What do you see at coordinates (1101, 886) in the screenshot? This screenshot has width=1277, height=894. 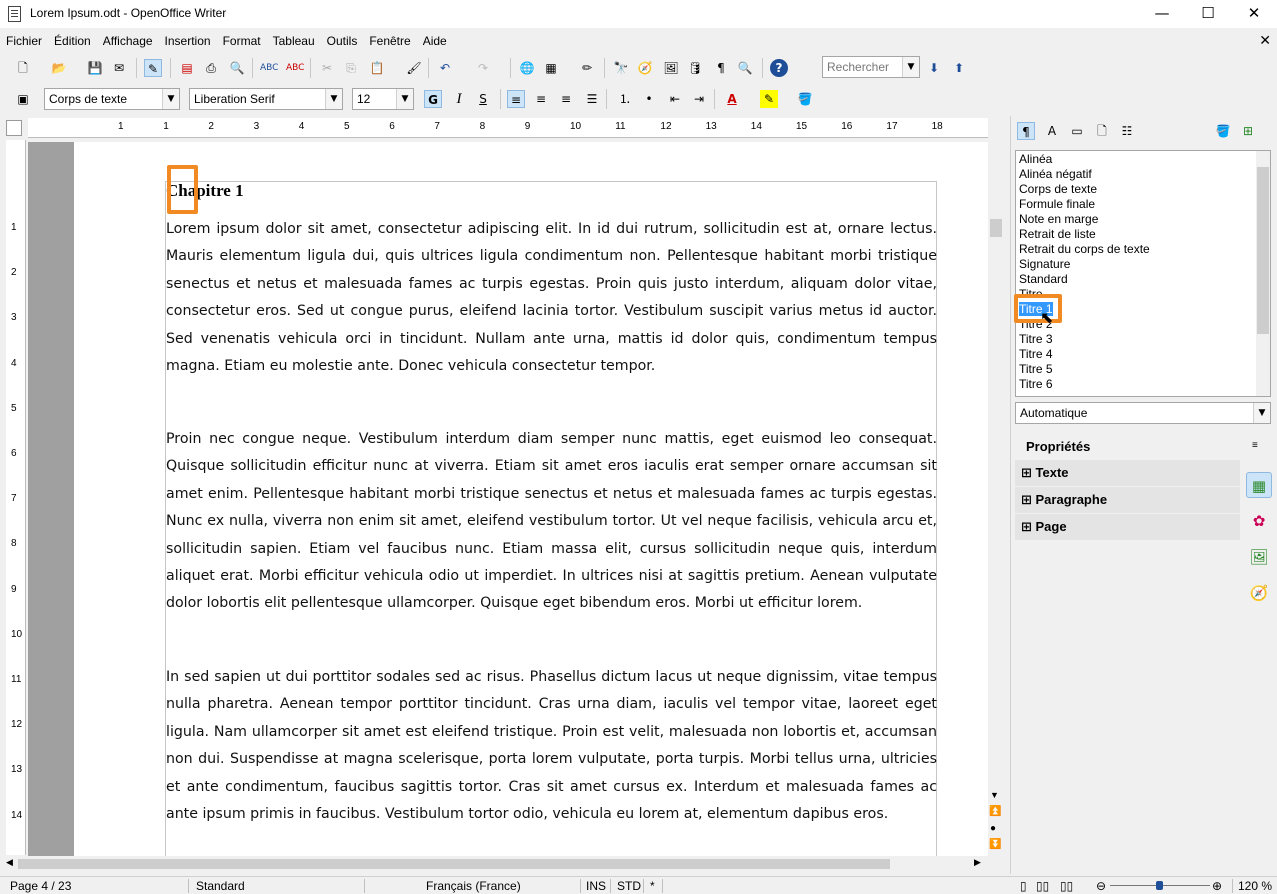 I see `zoom-out-icon: ⊖` at bounding box center [1101, 886].